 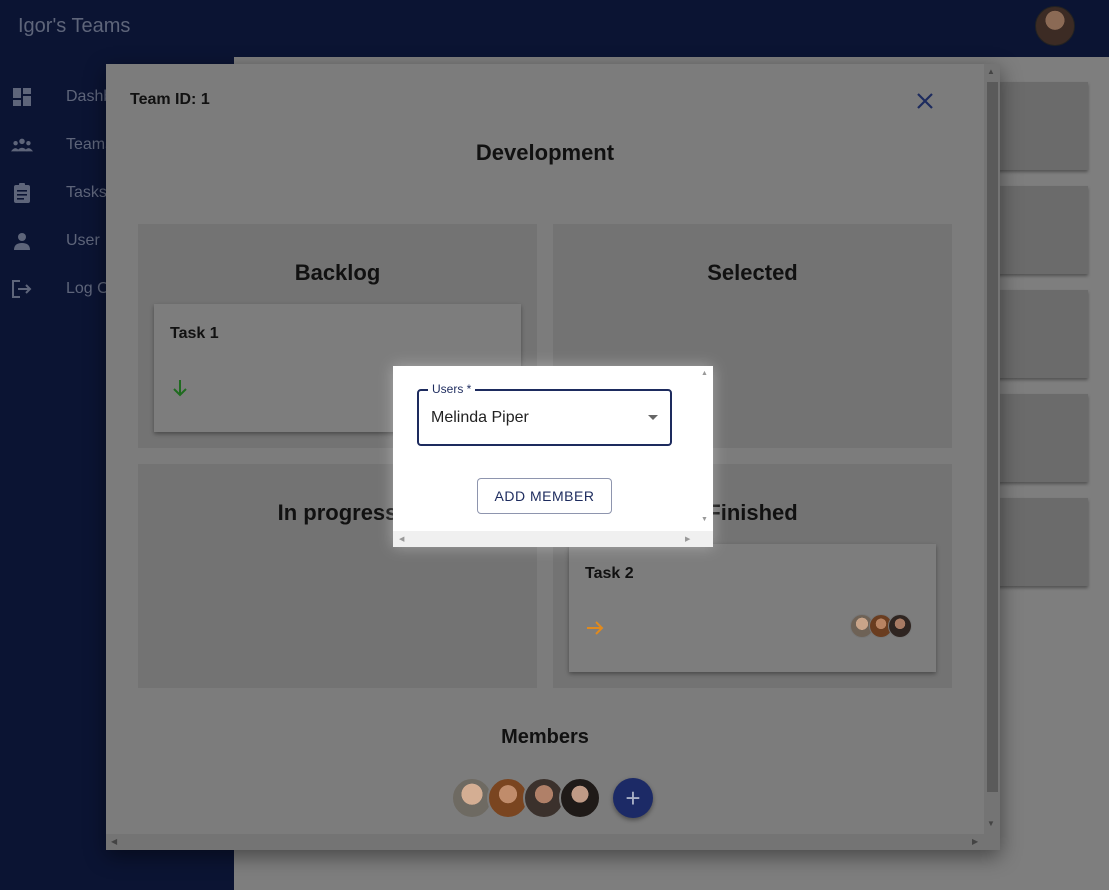 What do you see at coordinates (752, 272) in the screenshot?
I see `column-title: Selected` at bounding box center [752, 272].